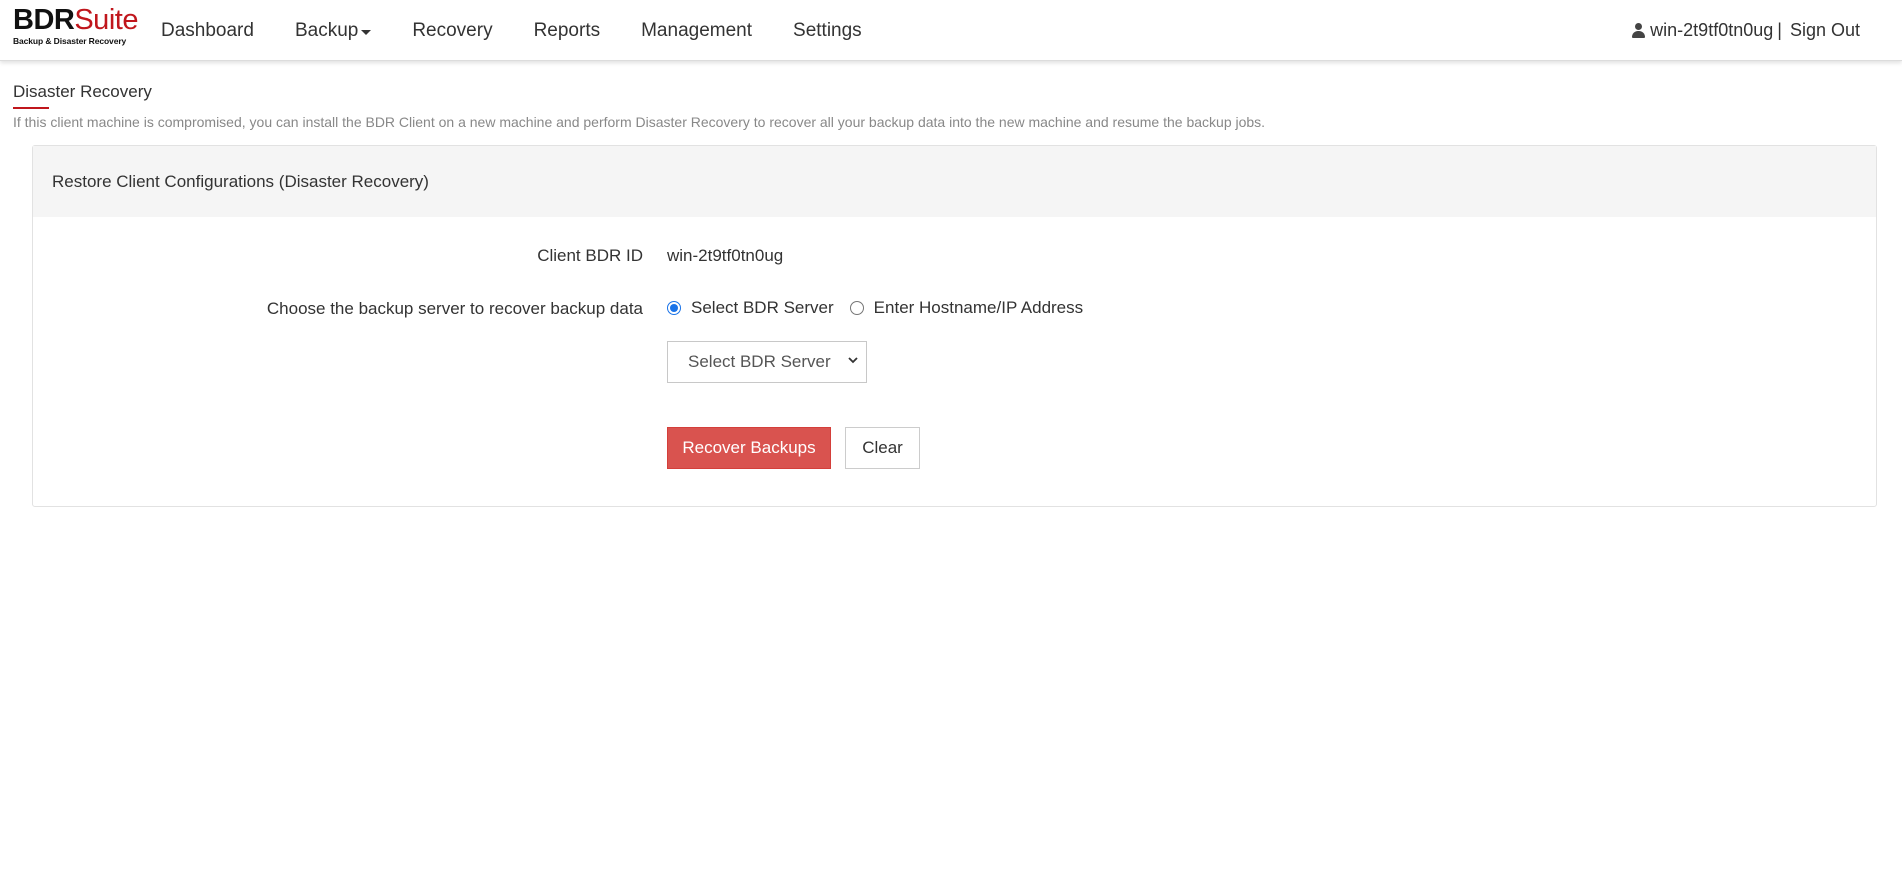 Image resolution: width=1902 pixels, height=885 pixels. I want to click on nav-item-backup: Backup, so click(333, 31).